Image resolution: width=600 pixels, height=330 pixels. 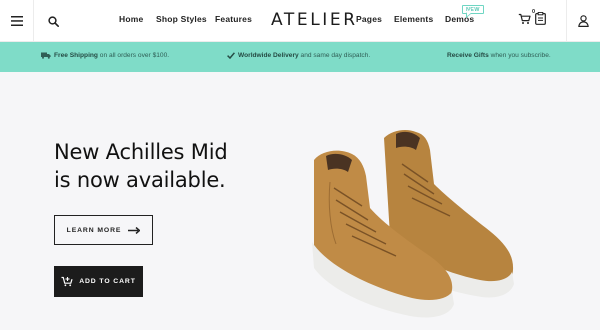 I want to click on search-button, so click(x=53, y=21).